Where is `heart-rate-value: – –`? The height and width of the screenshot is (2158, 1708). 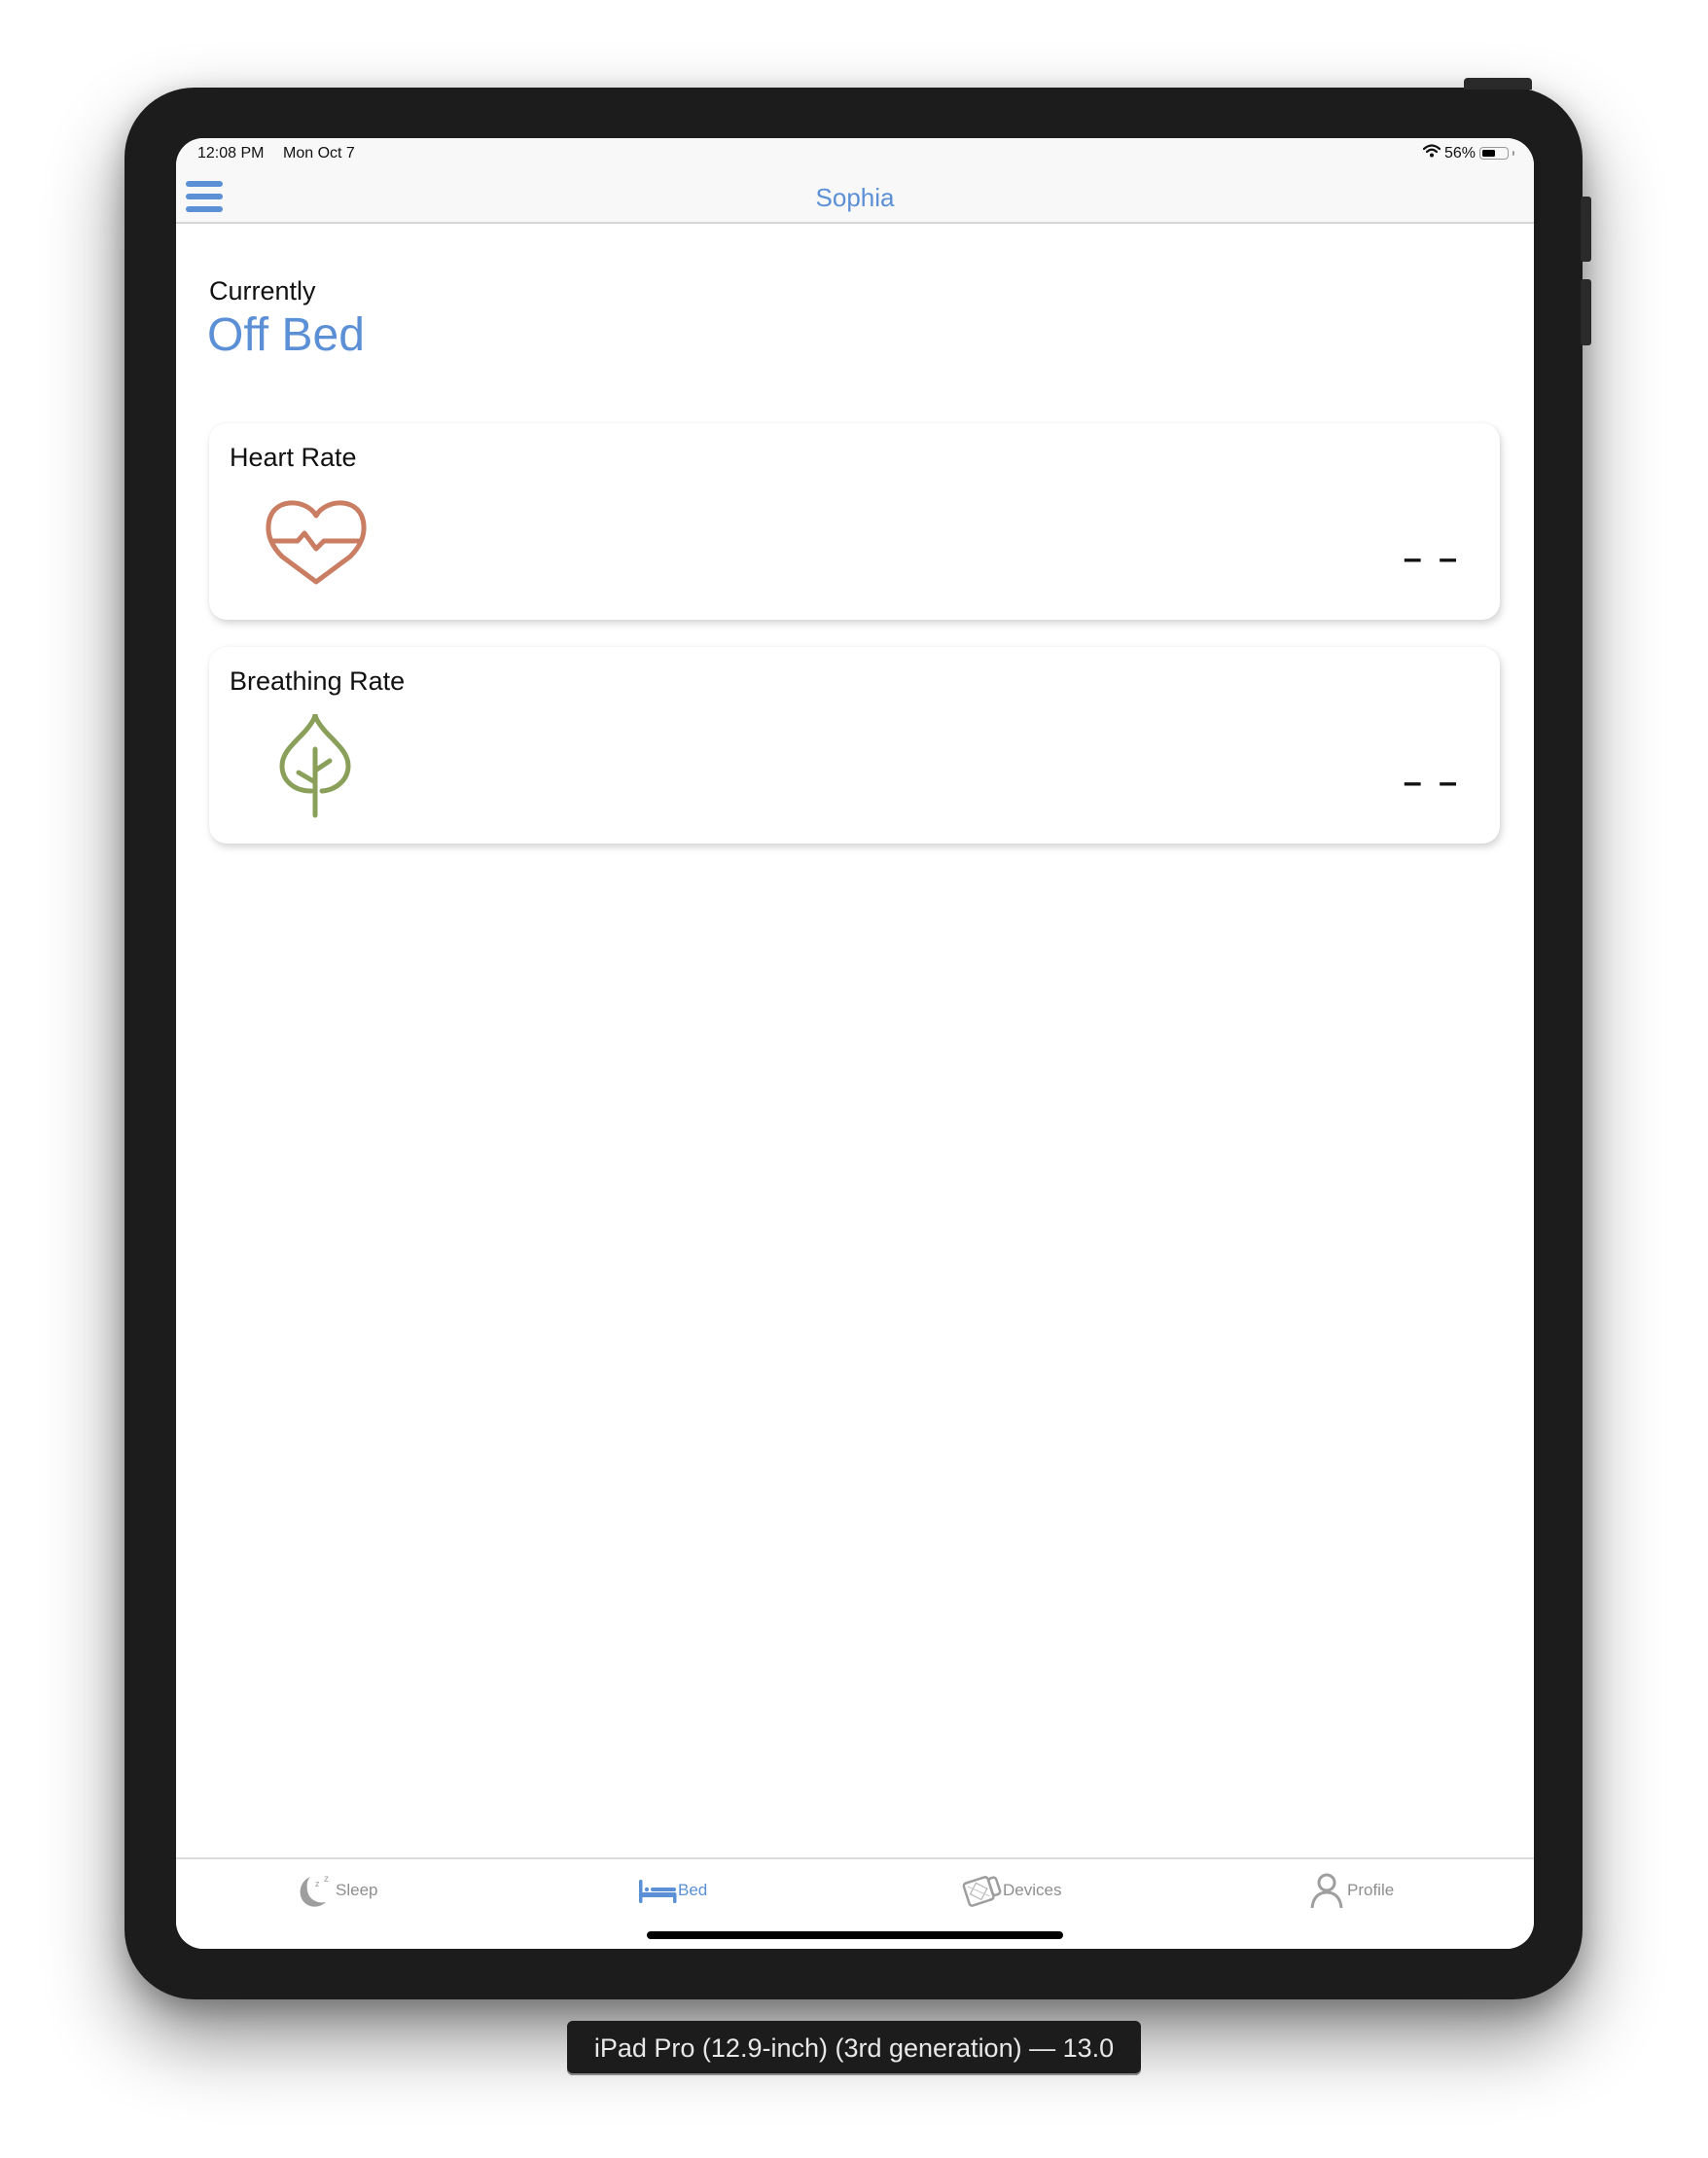 heart-rate-value: – – is located at coordinates (1432, 559).